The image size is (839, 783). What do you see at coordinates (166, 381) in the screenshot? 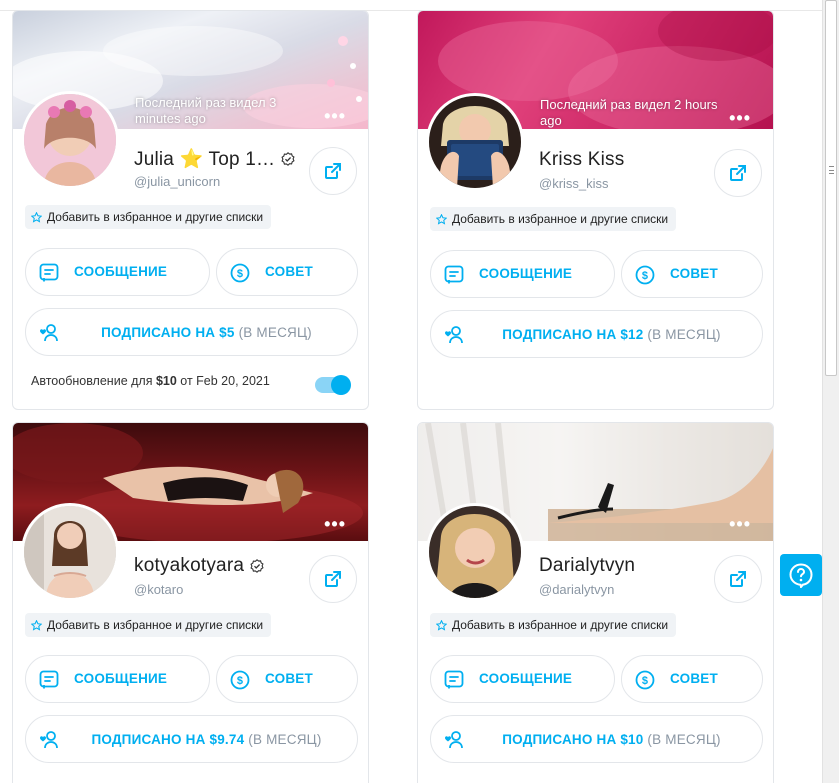
I see `autorenew-price: $10` at bounding box center [166, 381].